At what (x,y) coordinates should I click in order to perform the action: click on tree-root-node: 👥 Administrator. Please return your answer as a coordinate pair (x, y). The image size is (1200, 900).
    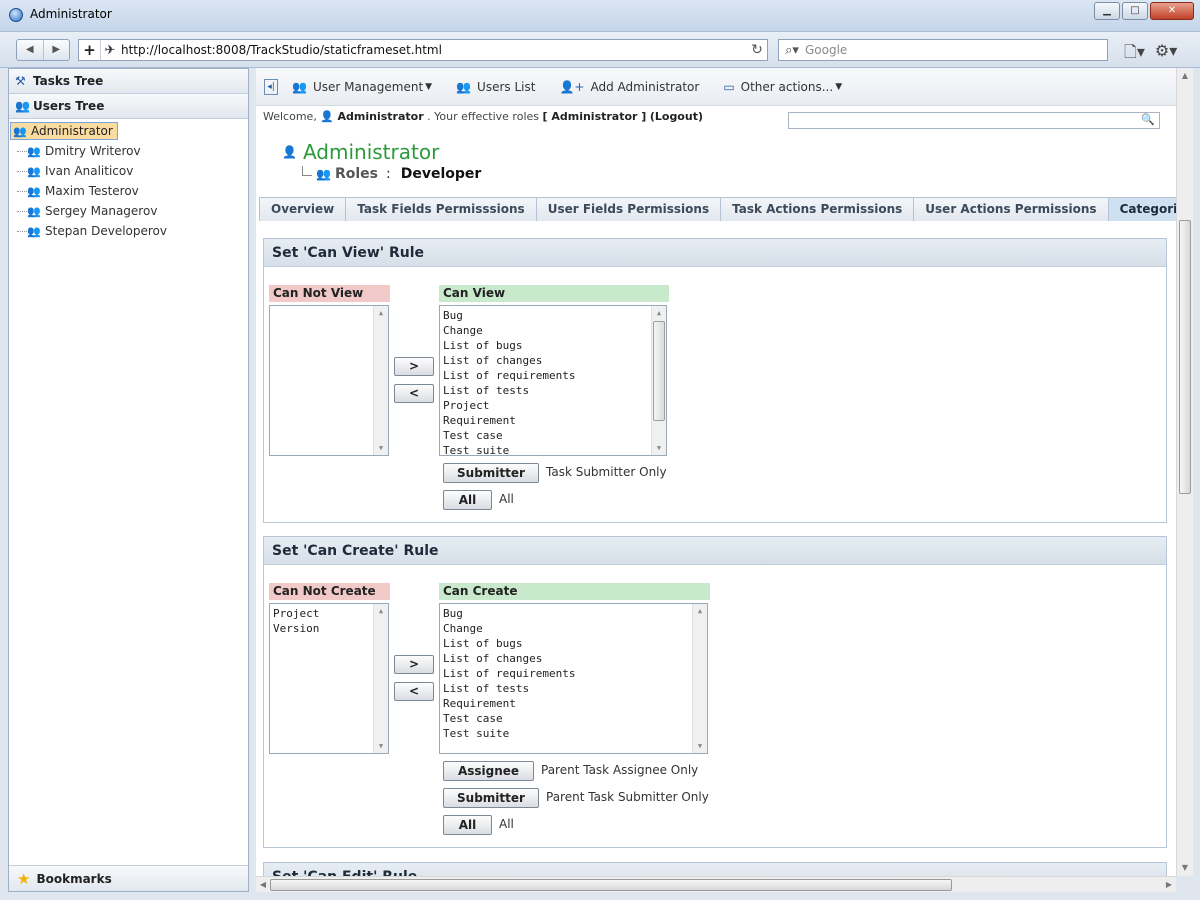
    Looking at the image, I should click on (128, 131).